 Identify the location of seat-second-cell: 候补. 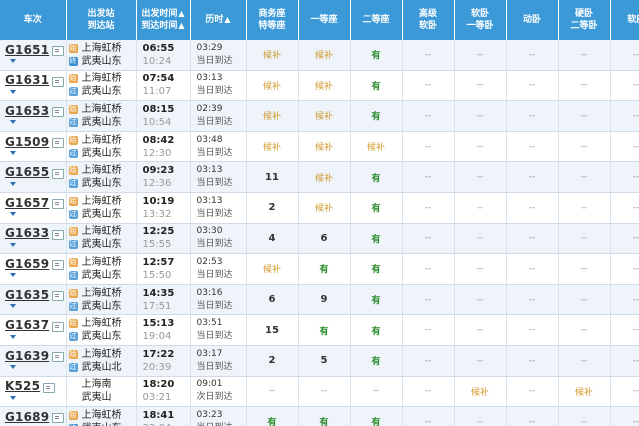
(376, 147).